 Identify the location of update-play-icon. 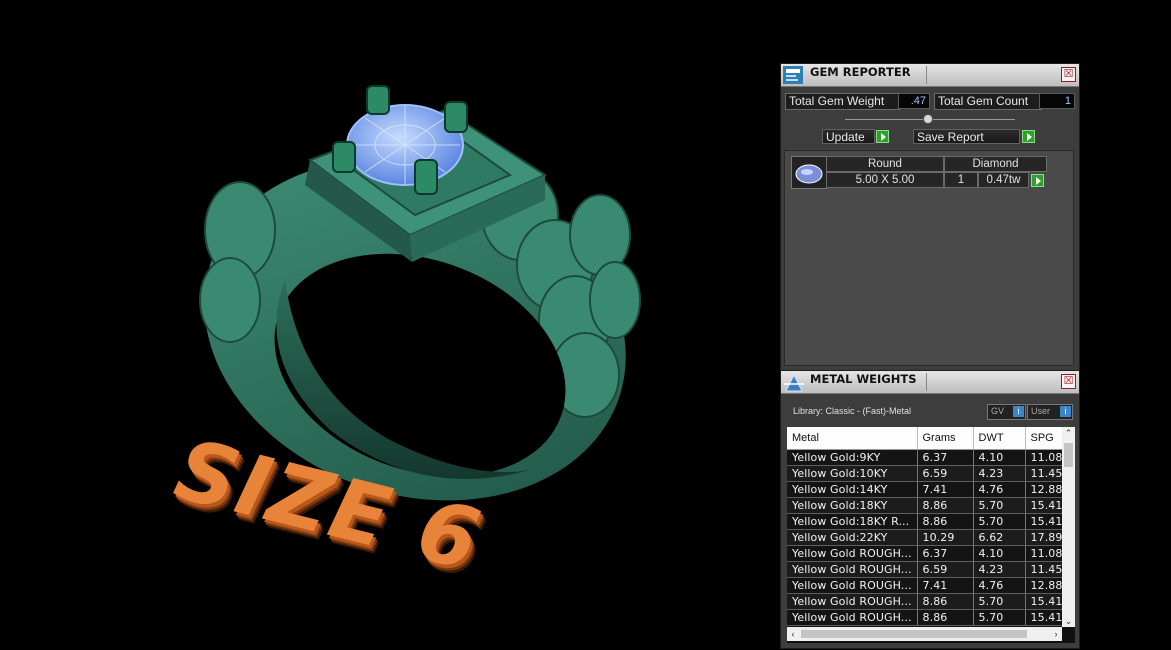
(882, 136).